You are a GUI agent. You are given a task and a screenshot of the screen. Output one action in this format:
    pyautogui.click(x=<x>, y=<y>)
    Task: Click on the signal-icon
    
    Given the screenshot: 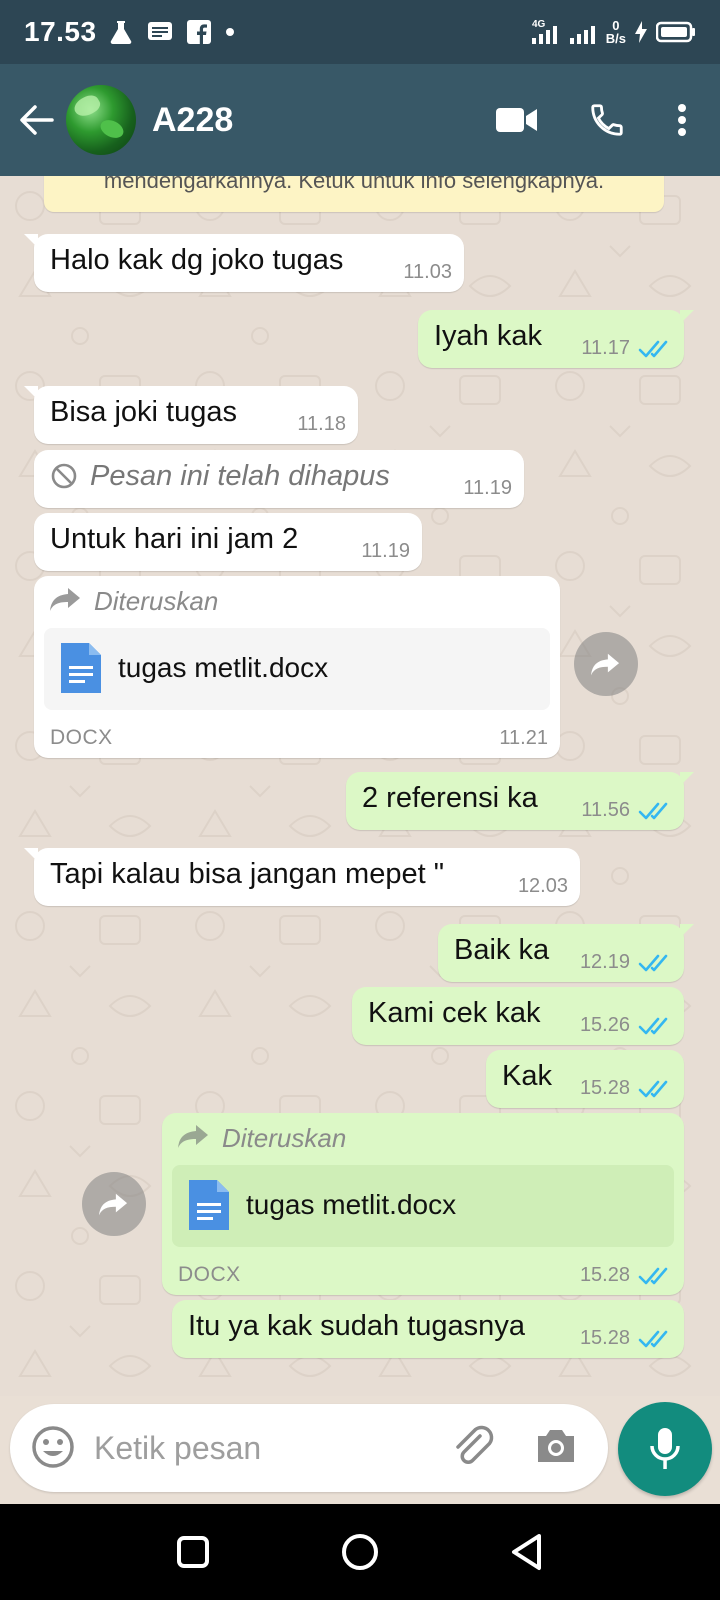 What is the action you would take?
    pyautogui.click(x=582, y=35)
    